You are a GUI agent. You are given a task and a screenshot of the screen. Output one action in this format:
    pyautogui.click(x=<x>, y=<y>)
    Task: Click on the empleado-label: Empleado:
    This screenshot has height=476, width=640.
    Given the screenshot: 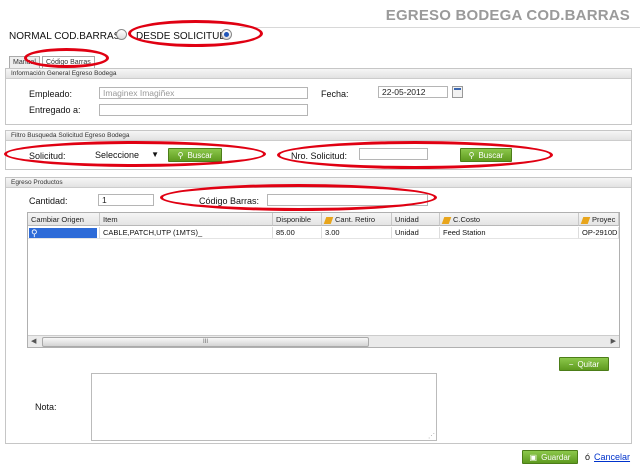 What is the action you would take?
    pyautogui.click(x=51, y=94)
    